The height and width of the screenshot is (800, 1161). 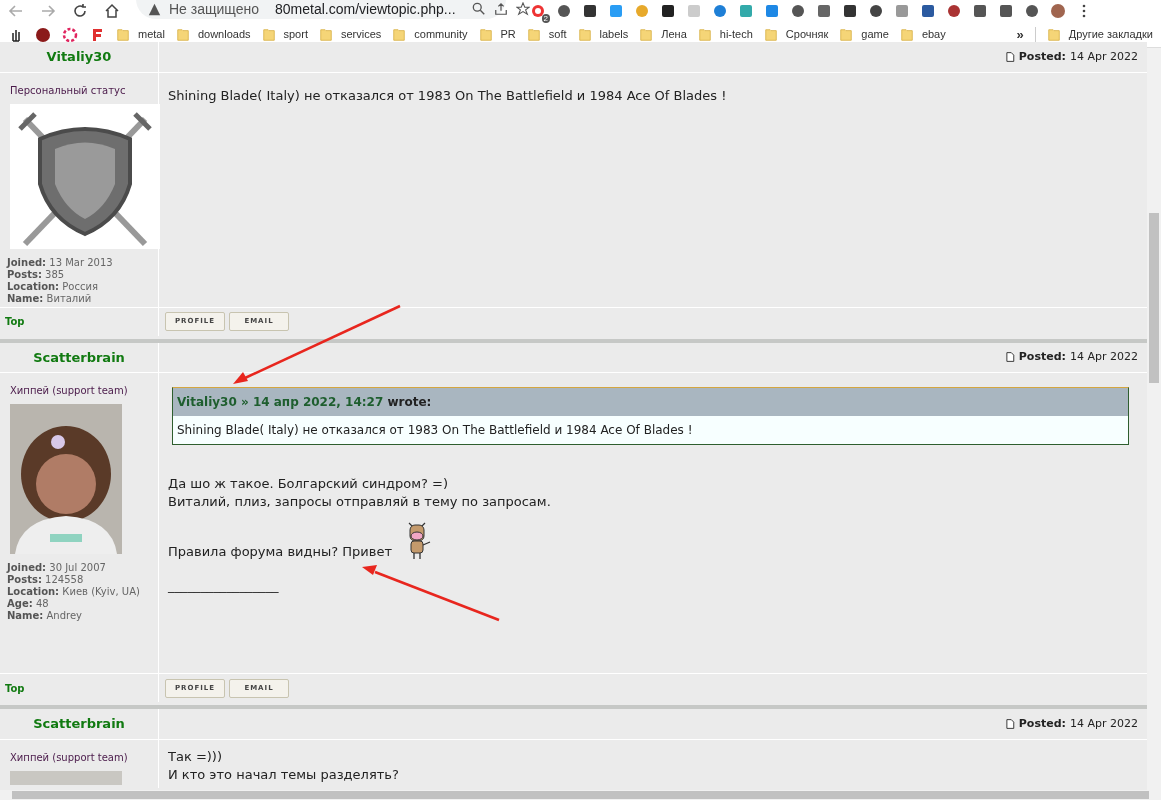 What do you see at coordinates (43, 34) in the screenshot?
I see `app-icon` at bounding box center [43, 34].